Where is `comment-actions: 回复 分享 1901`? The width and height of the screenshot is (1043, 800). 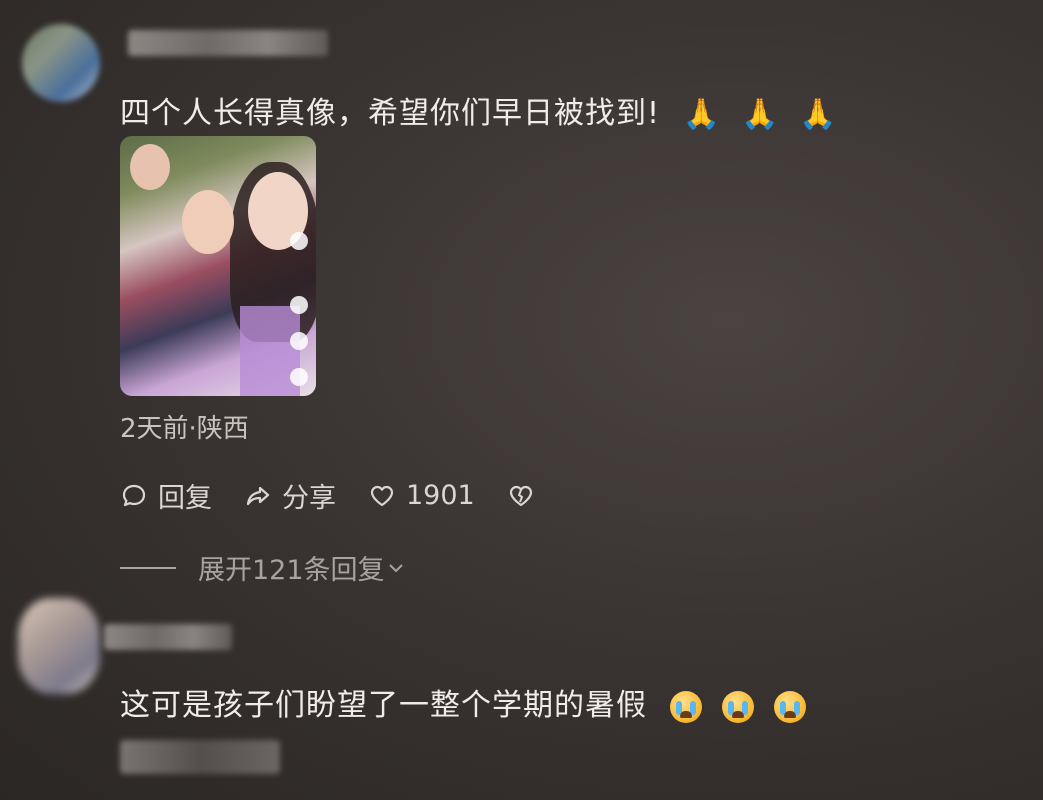 comment-actions: 回复 分享 1901 is located at coordinates (343, 495).